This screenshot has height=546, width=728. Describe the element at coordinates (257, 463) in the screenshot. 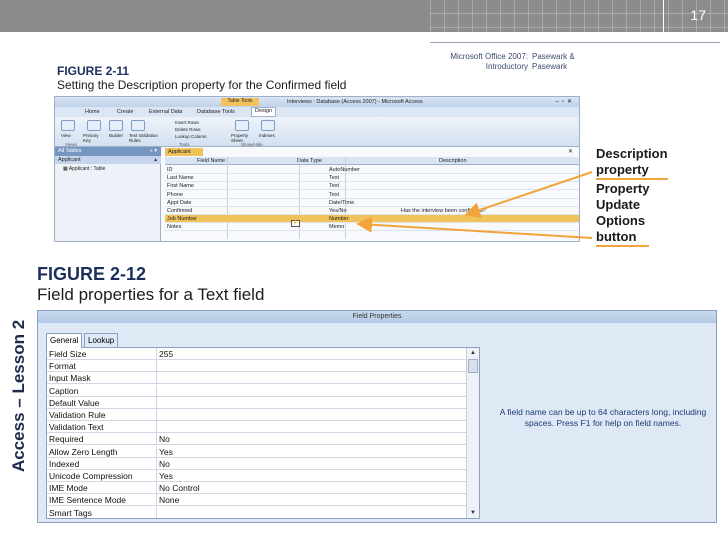

I see `property-row: Indexed No` at that location.